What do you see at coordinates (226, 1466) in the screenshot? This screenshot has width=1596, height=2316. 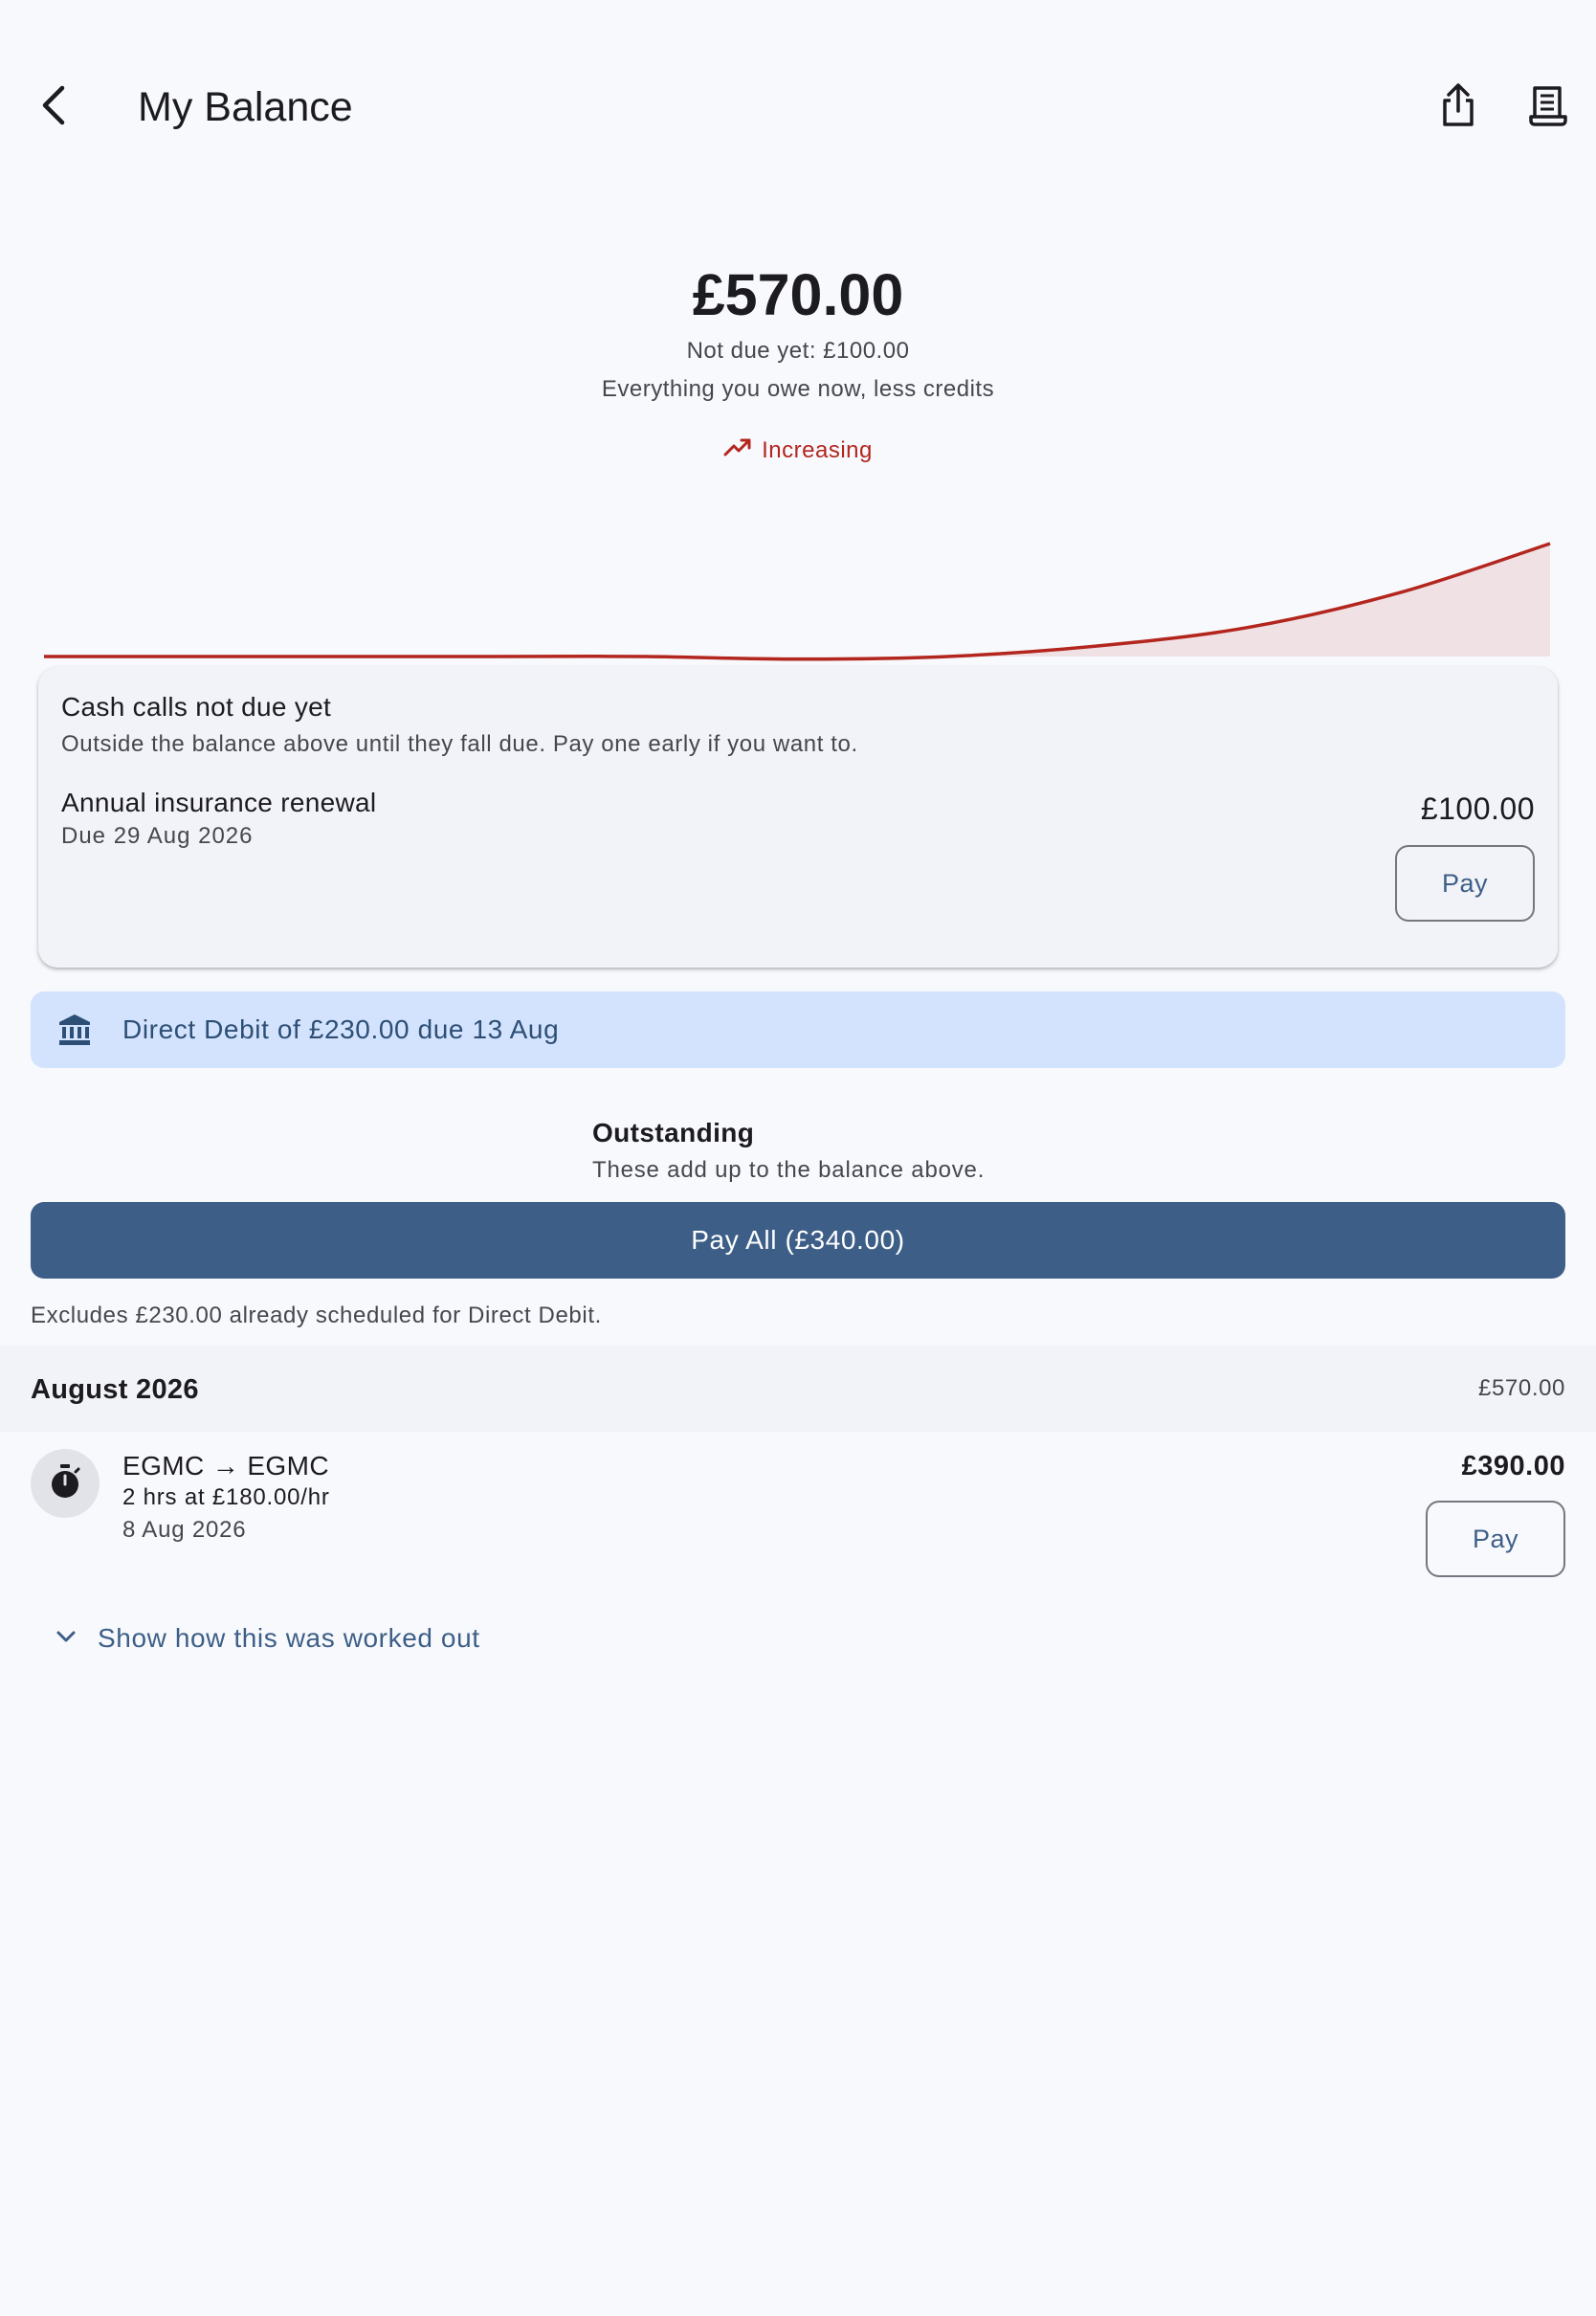 I see `flight-route: EGMC → EGMC` at bounding box center [226, 1466].